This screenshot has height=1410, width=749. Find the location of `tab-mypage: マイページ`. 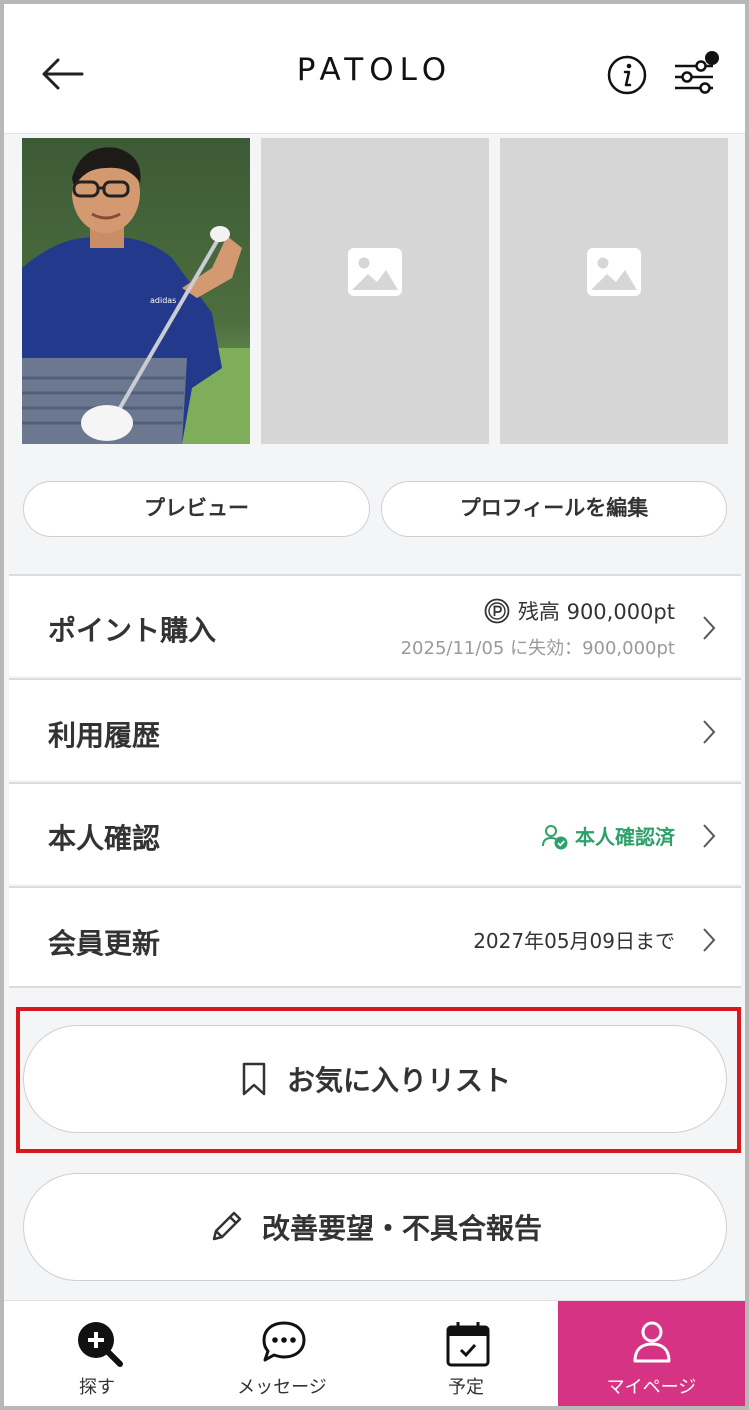

tab-mypage: マイページ is located at coordinates (651, 1353).